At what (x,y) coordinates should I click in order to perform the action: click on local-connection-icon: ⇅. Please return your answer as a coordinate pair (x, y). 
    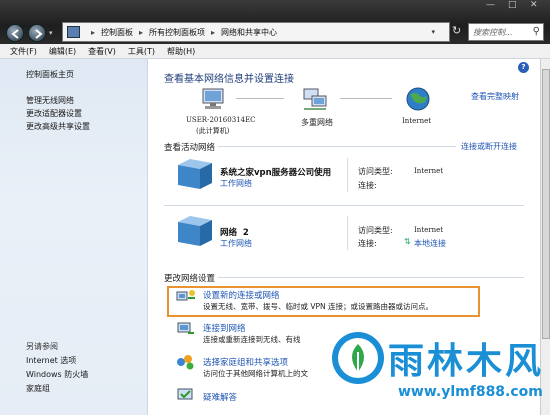
    Looking at the image, I should click on (407, 241).